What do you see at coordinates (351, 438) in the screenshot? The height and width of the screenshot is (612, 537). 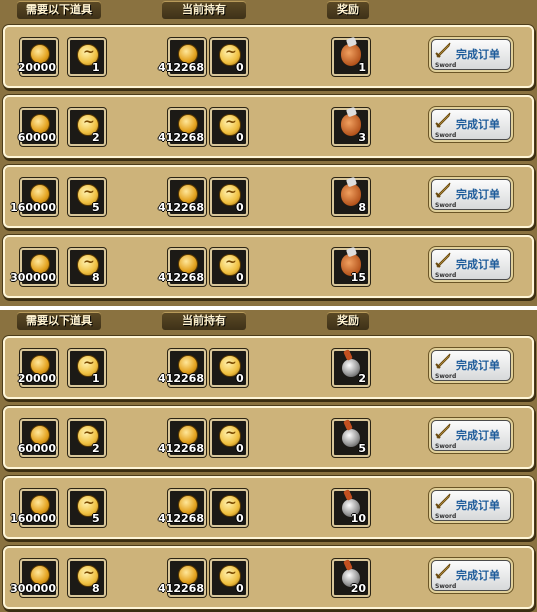 I see `reward-slot: 5` at bounding box center [351, 438].